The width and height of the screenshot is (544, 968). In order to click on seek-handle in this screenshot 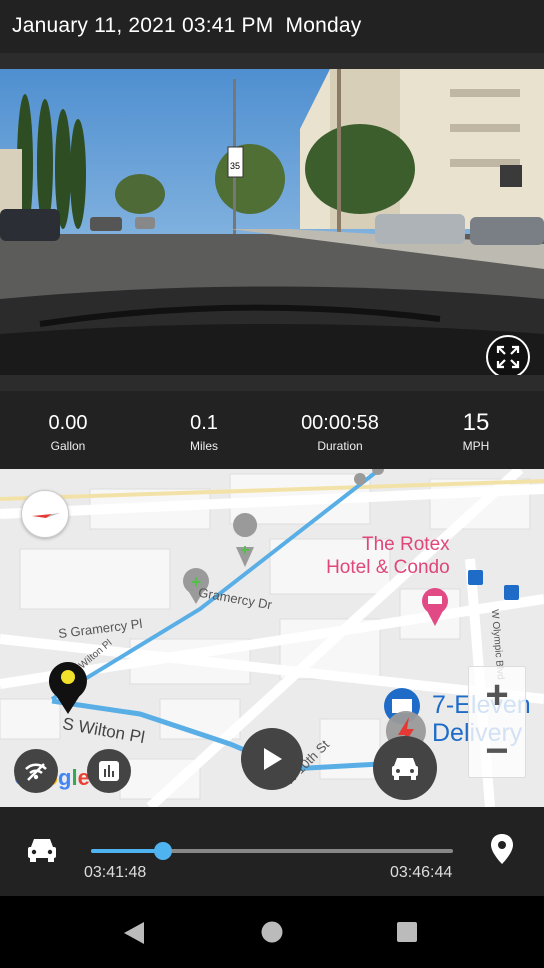, I will do `click(163, 851)`.